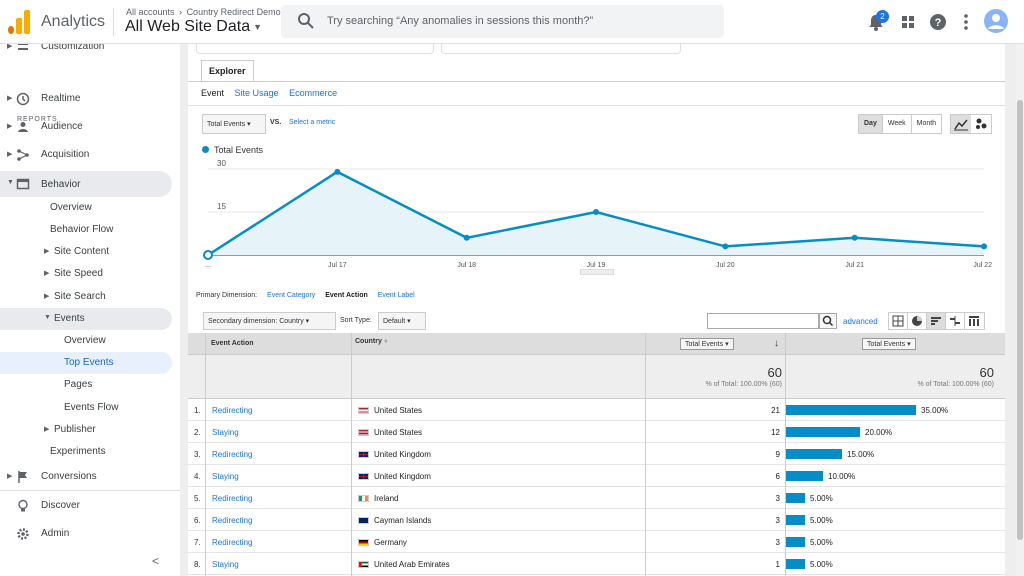  I want to click on sort-descending-icon: ↓, so click(776, 343).